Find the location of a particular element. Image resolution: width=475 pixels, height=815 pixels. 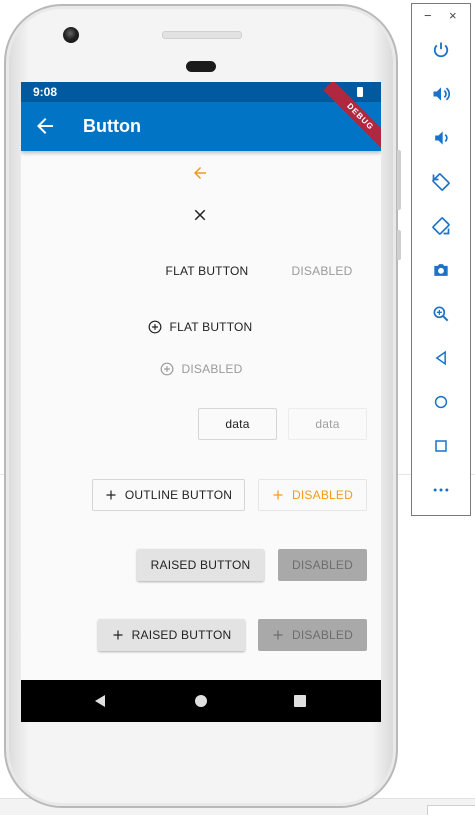

flat-icon-disabled-button: DISABLED is located at coordinates (201, 369).